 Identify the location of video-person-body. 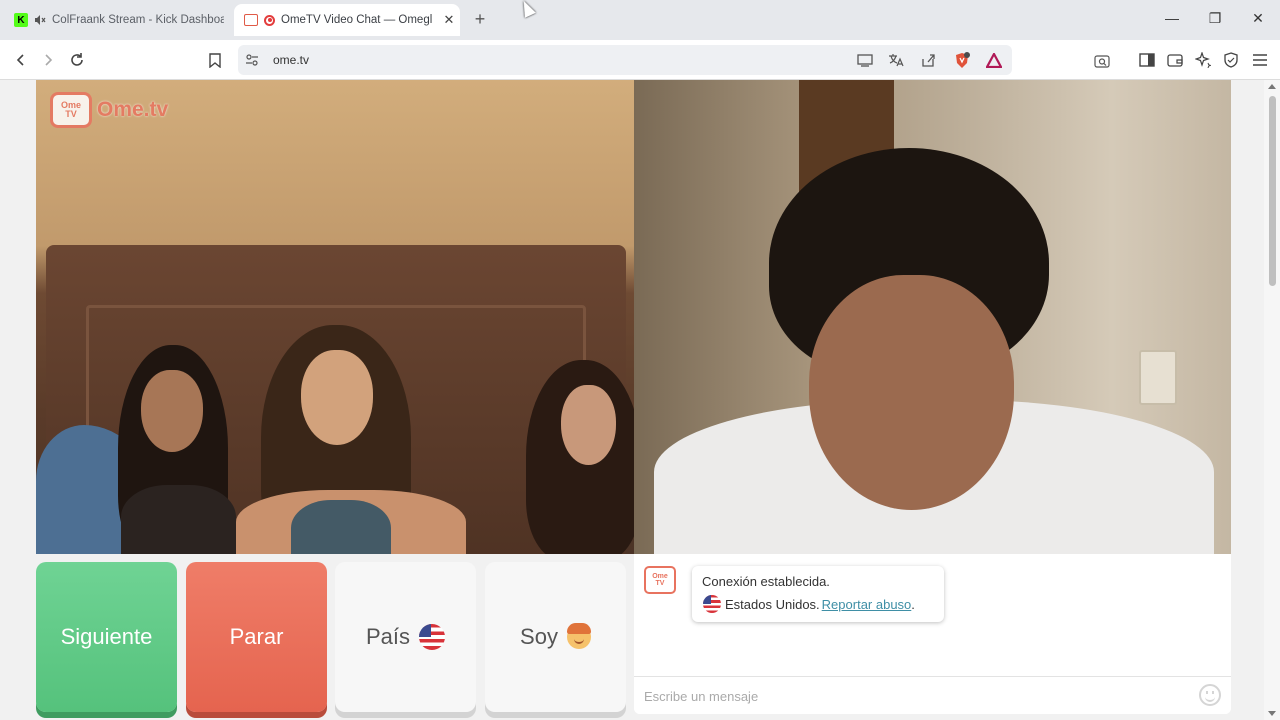
(178, 519).